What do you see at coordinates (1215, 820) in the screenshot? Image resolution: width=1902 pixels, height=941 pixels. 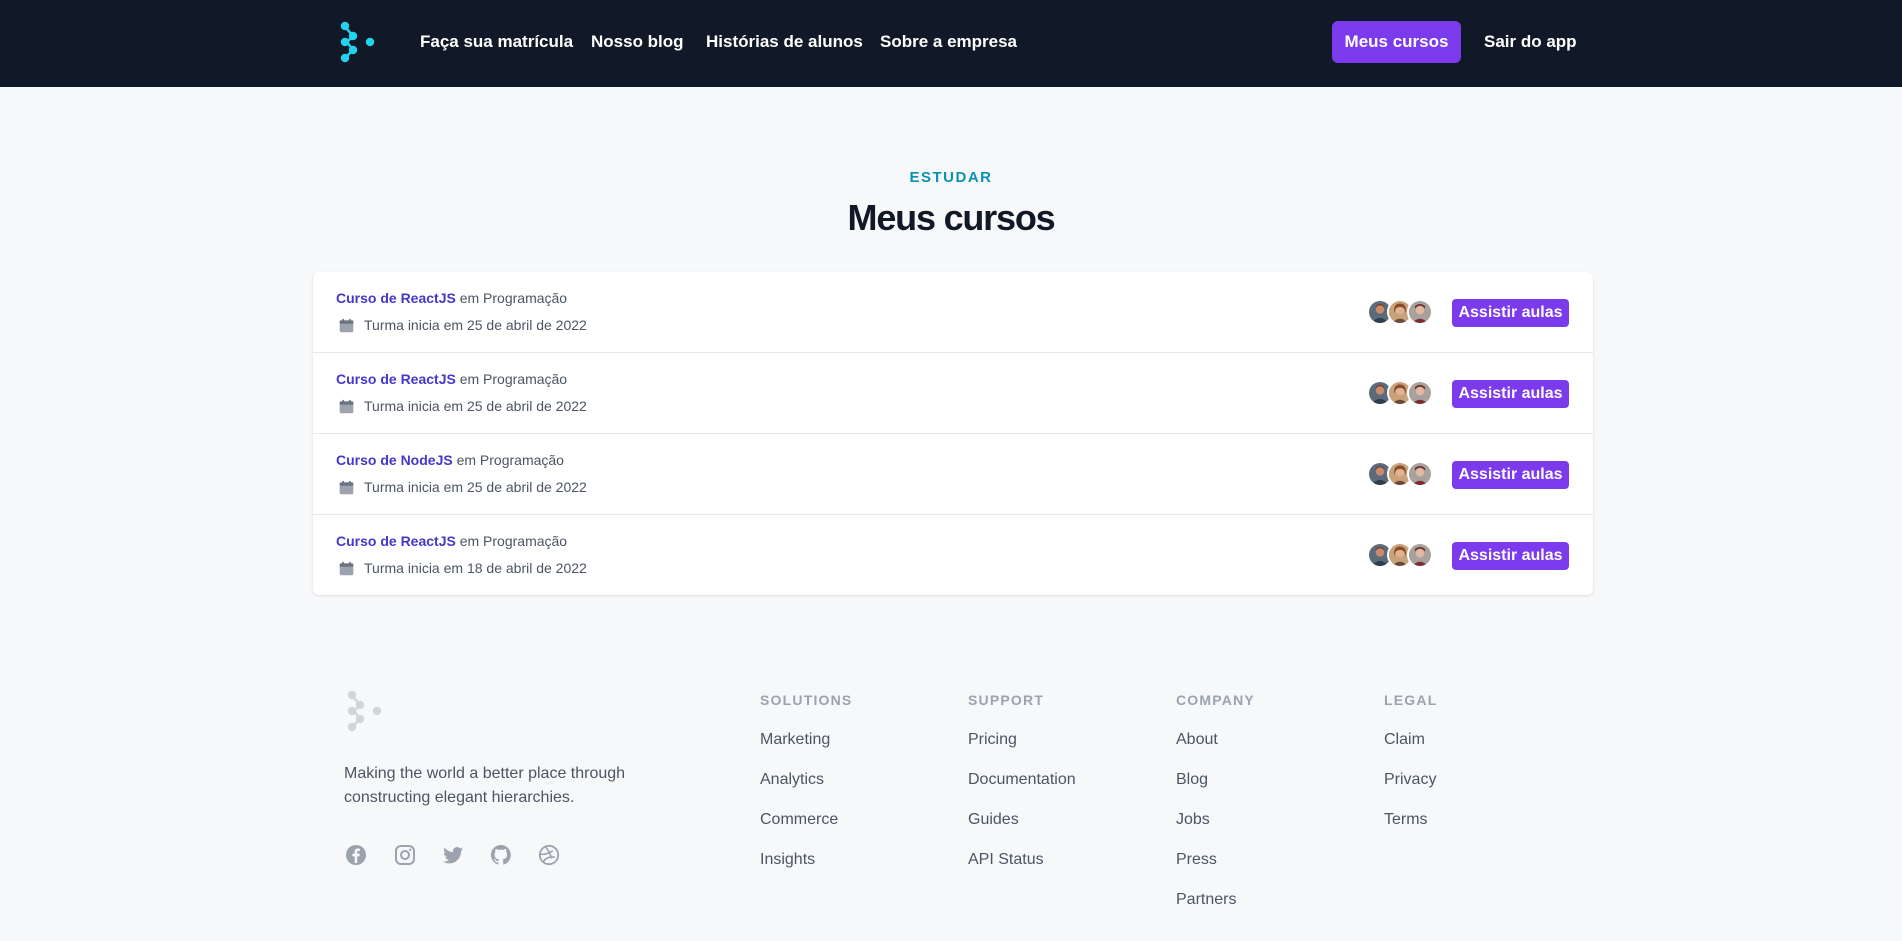 I see `footer-link-jobs: Jobs` at bounding box center [1215, 820].